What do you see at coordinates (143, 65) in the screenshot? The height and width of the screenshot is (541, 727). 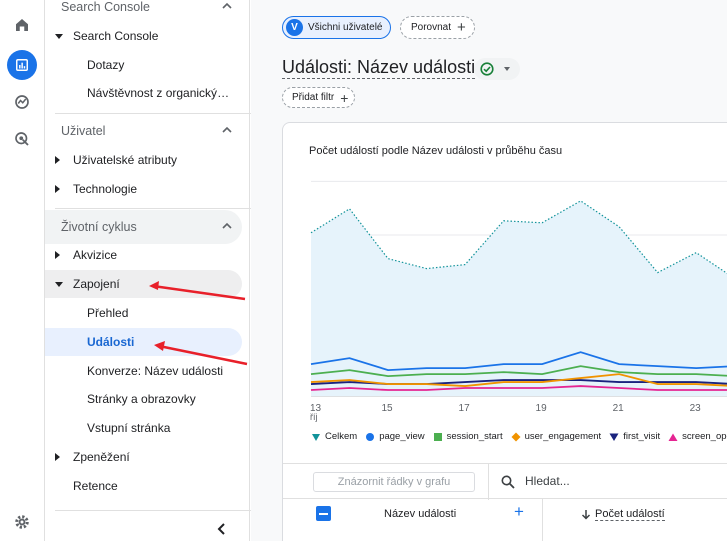 I see `nav-item-dotazy: Dotazy` at bounding box center [143, 65].